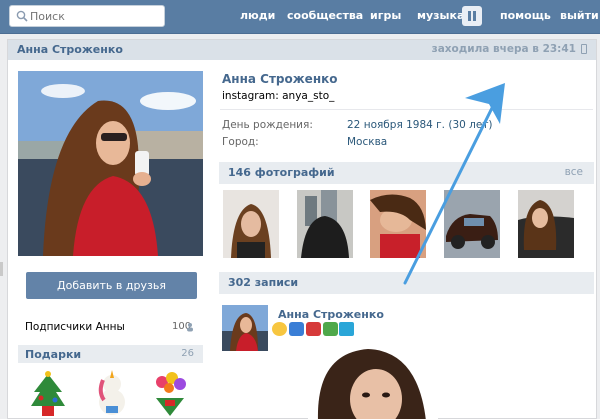 The width and height of the screenshot is (600, 419). What do you see at coordinates (584, 49) in the screenshot?
I see `mobile-icon` at bounding box center [584, 49].